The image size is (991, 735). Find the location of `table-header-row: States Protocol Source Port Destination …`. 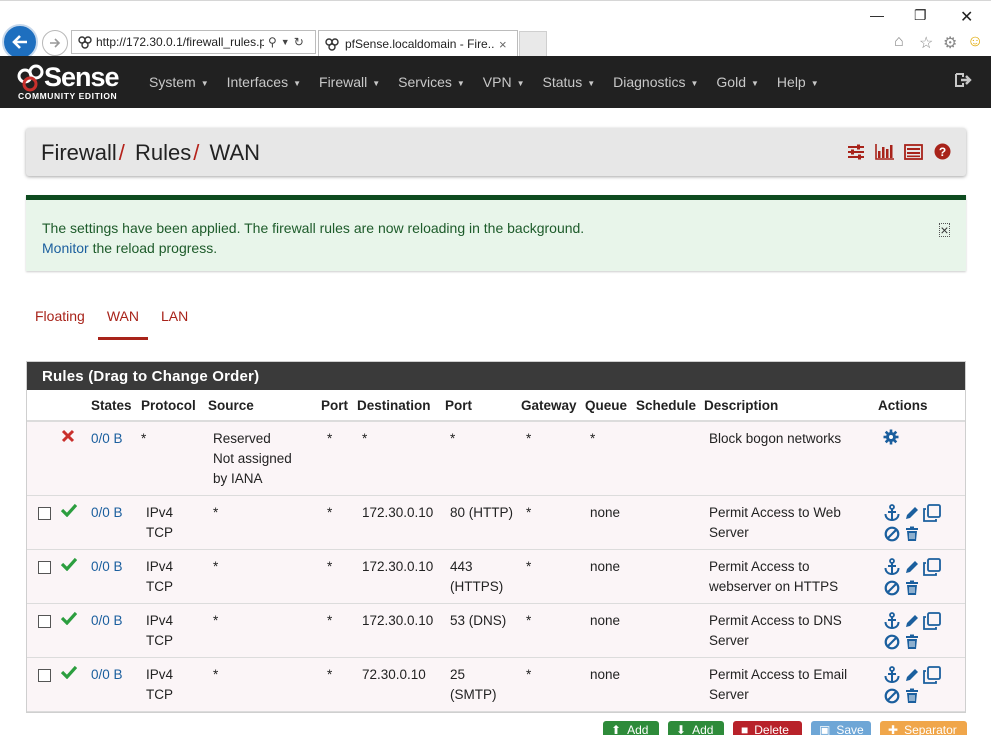

table-header-row: States Protocol Source Port Destination … is located at coordinates (496, 406).